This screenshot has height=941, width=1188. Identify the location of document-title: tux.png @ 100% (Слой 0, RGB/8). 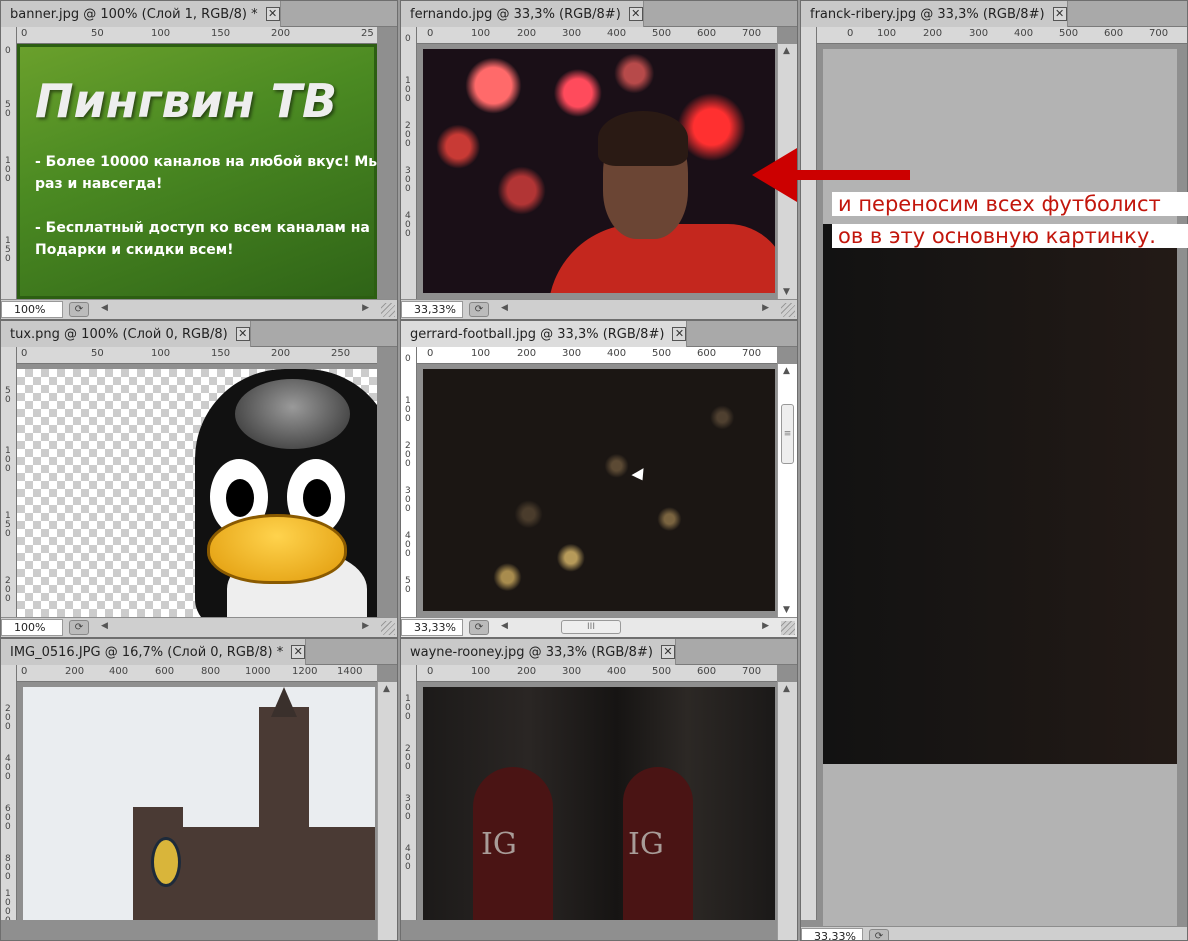
(119, 334).